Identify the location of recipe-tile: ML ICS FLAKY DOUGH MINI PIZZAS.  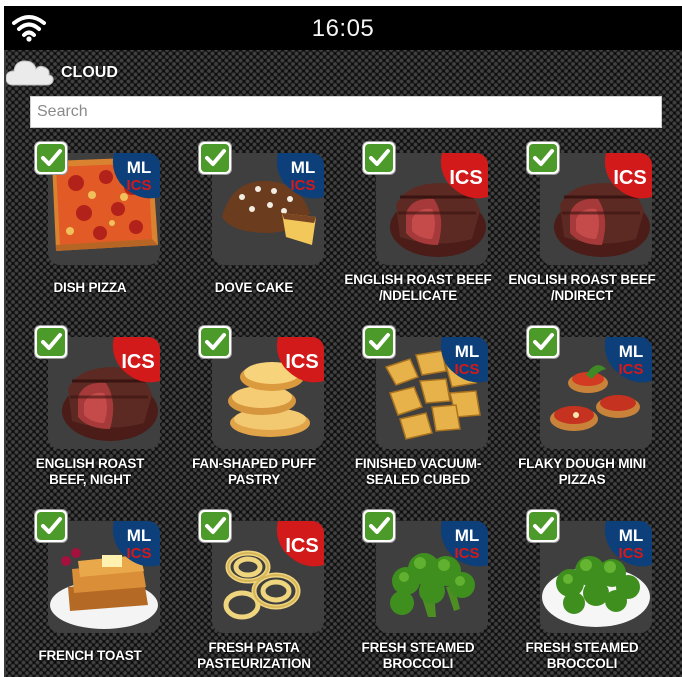
(582, 415).